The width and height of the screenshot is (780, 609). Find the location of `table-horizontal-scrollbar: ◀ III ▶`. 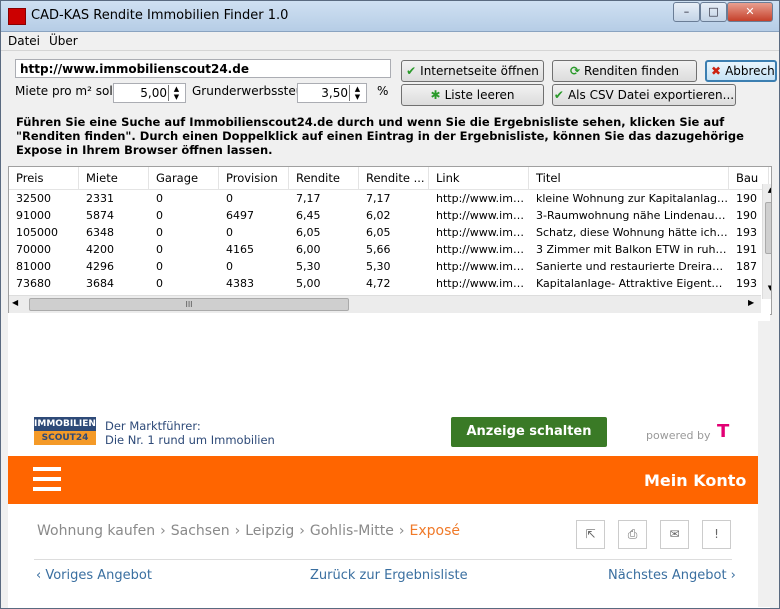

table-horizontal-scrollbar: ◀ III ▶ is located at coordinates (385, 304).